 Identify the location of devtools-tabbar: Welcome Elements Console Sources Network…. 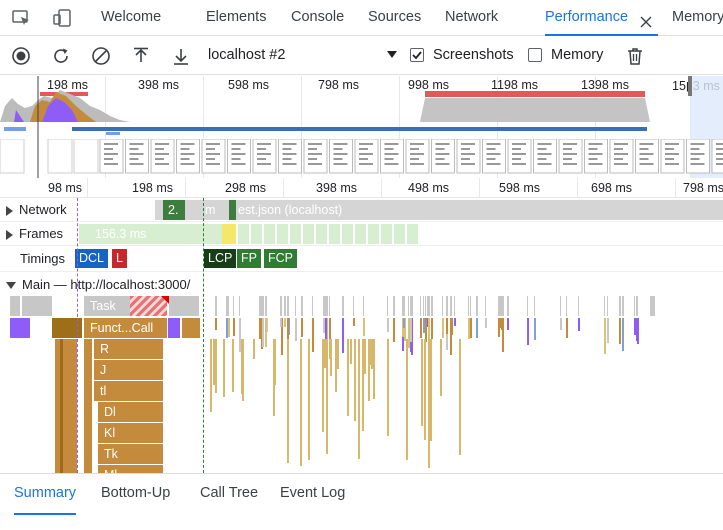
(361, 18).